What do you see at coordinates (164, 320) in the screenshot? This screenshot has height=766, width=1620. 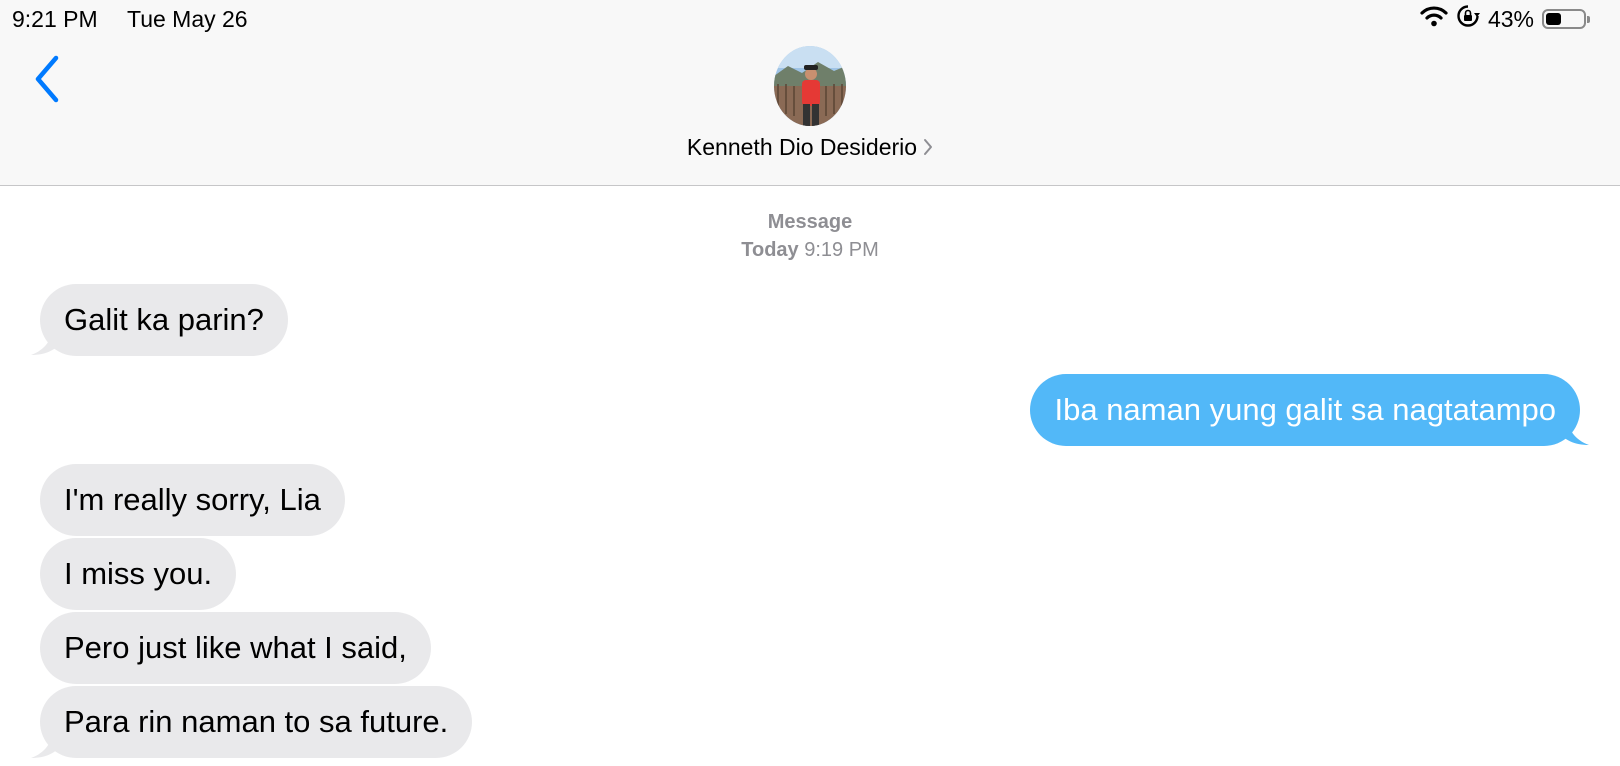 I see `message-bubble-received: Galit ka parin?` at bounding box center [164, 320].